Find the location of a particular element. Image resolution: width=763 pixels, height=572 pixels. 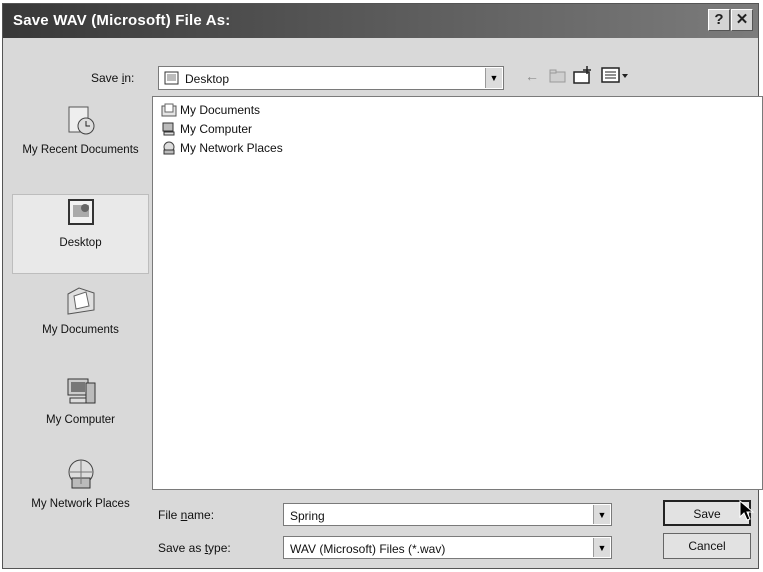

file-name-field: Spring ▼ is located at coordinates (447, 514).